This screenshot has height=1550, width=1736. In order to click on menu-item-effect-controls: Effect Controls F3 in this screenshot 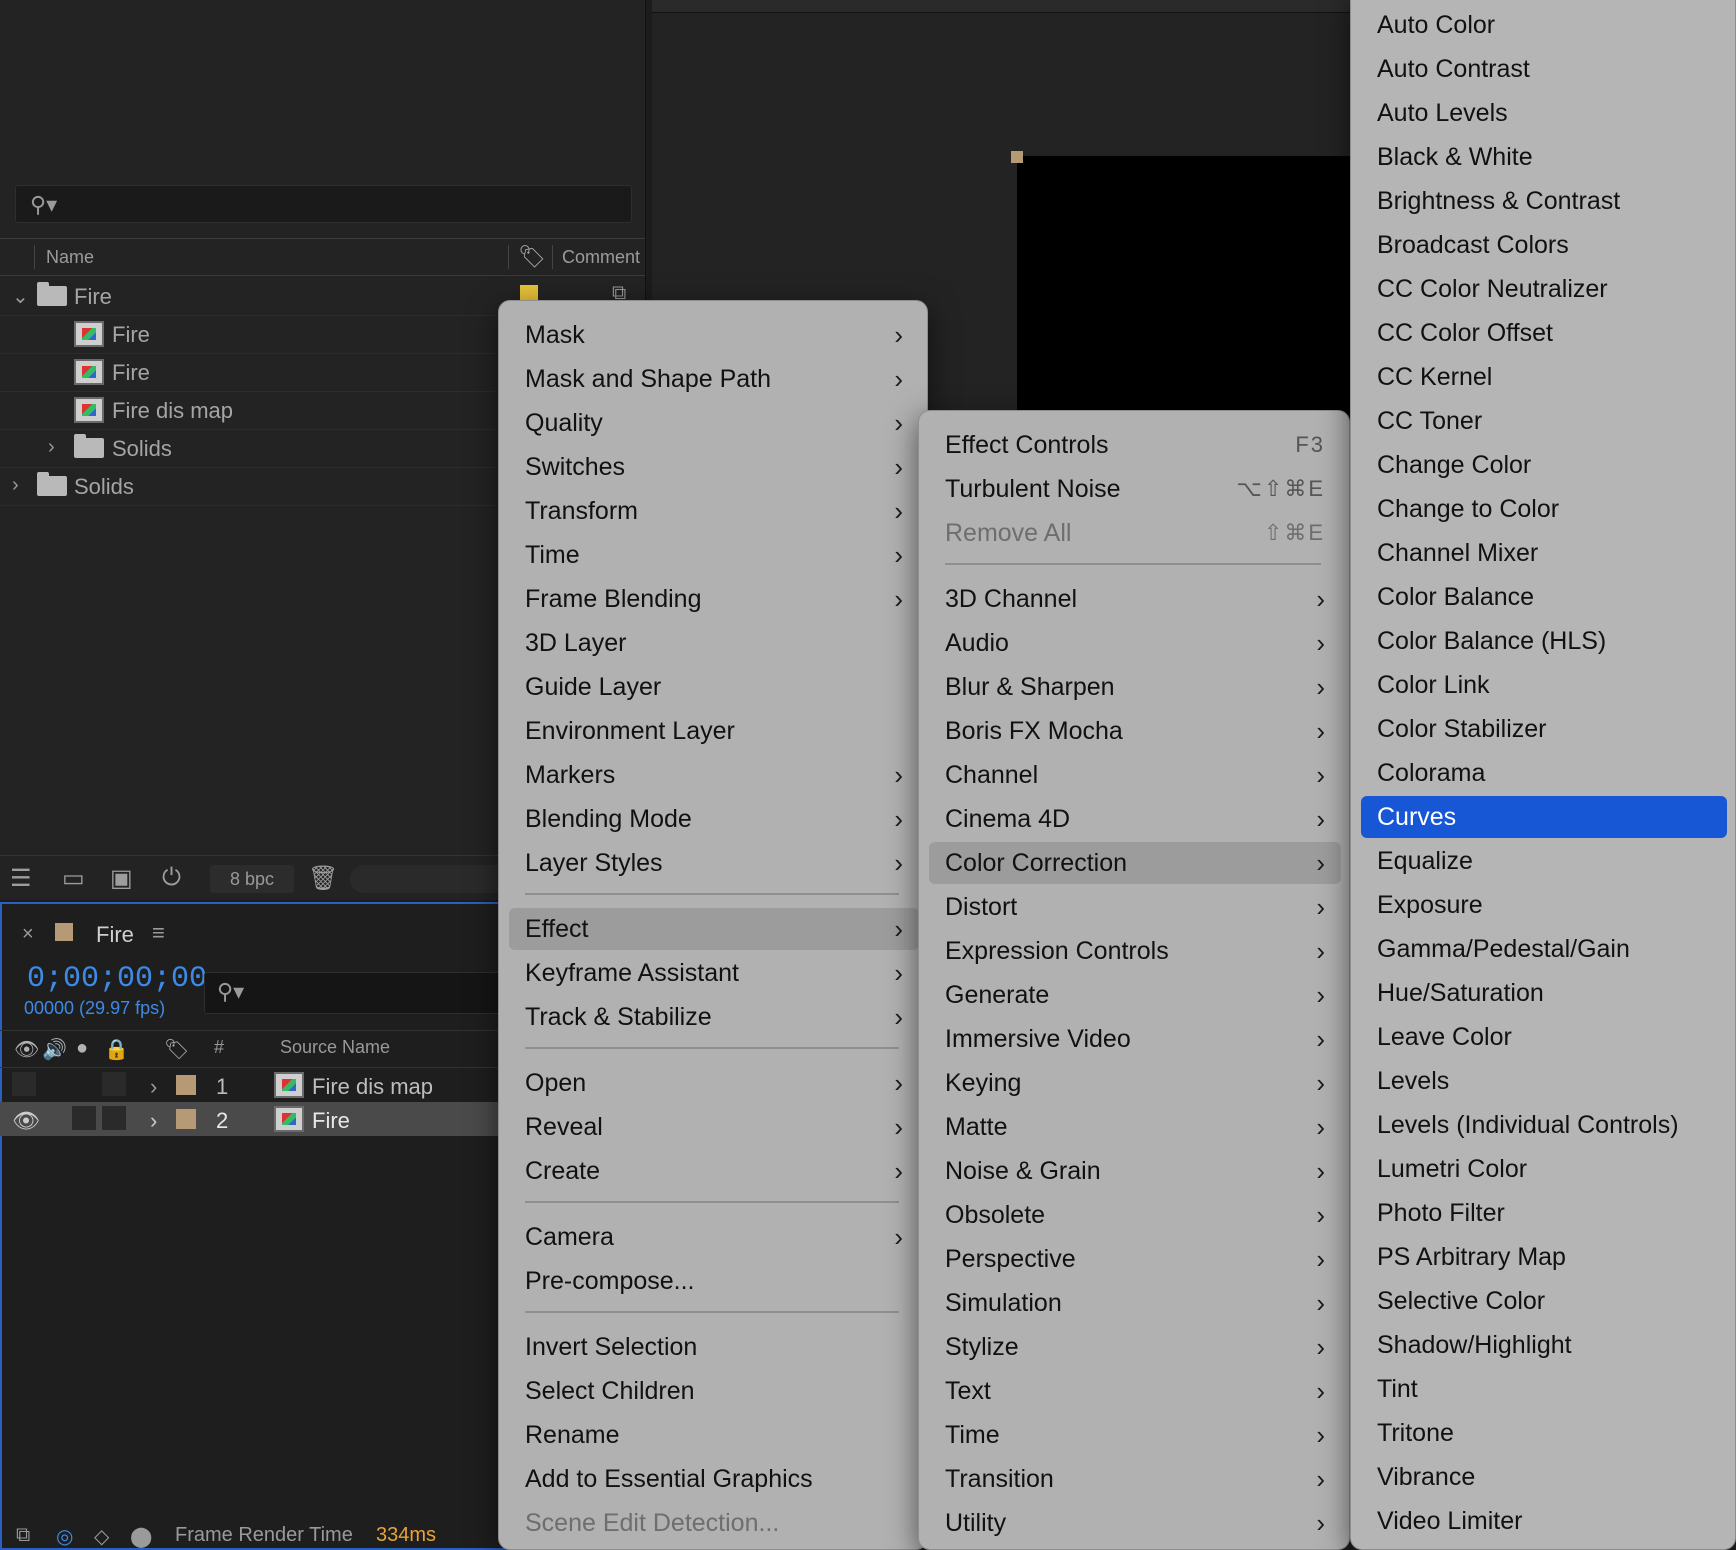, I will do `click(1135, 445)`.